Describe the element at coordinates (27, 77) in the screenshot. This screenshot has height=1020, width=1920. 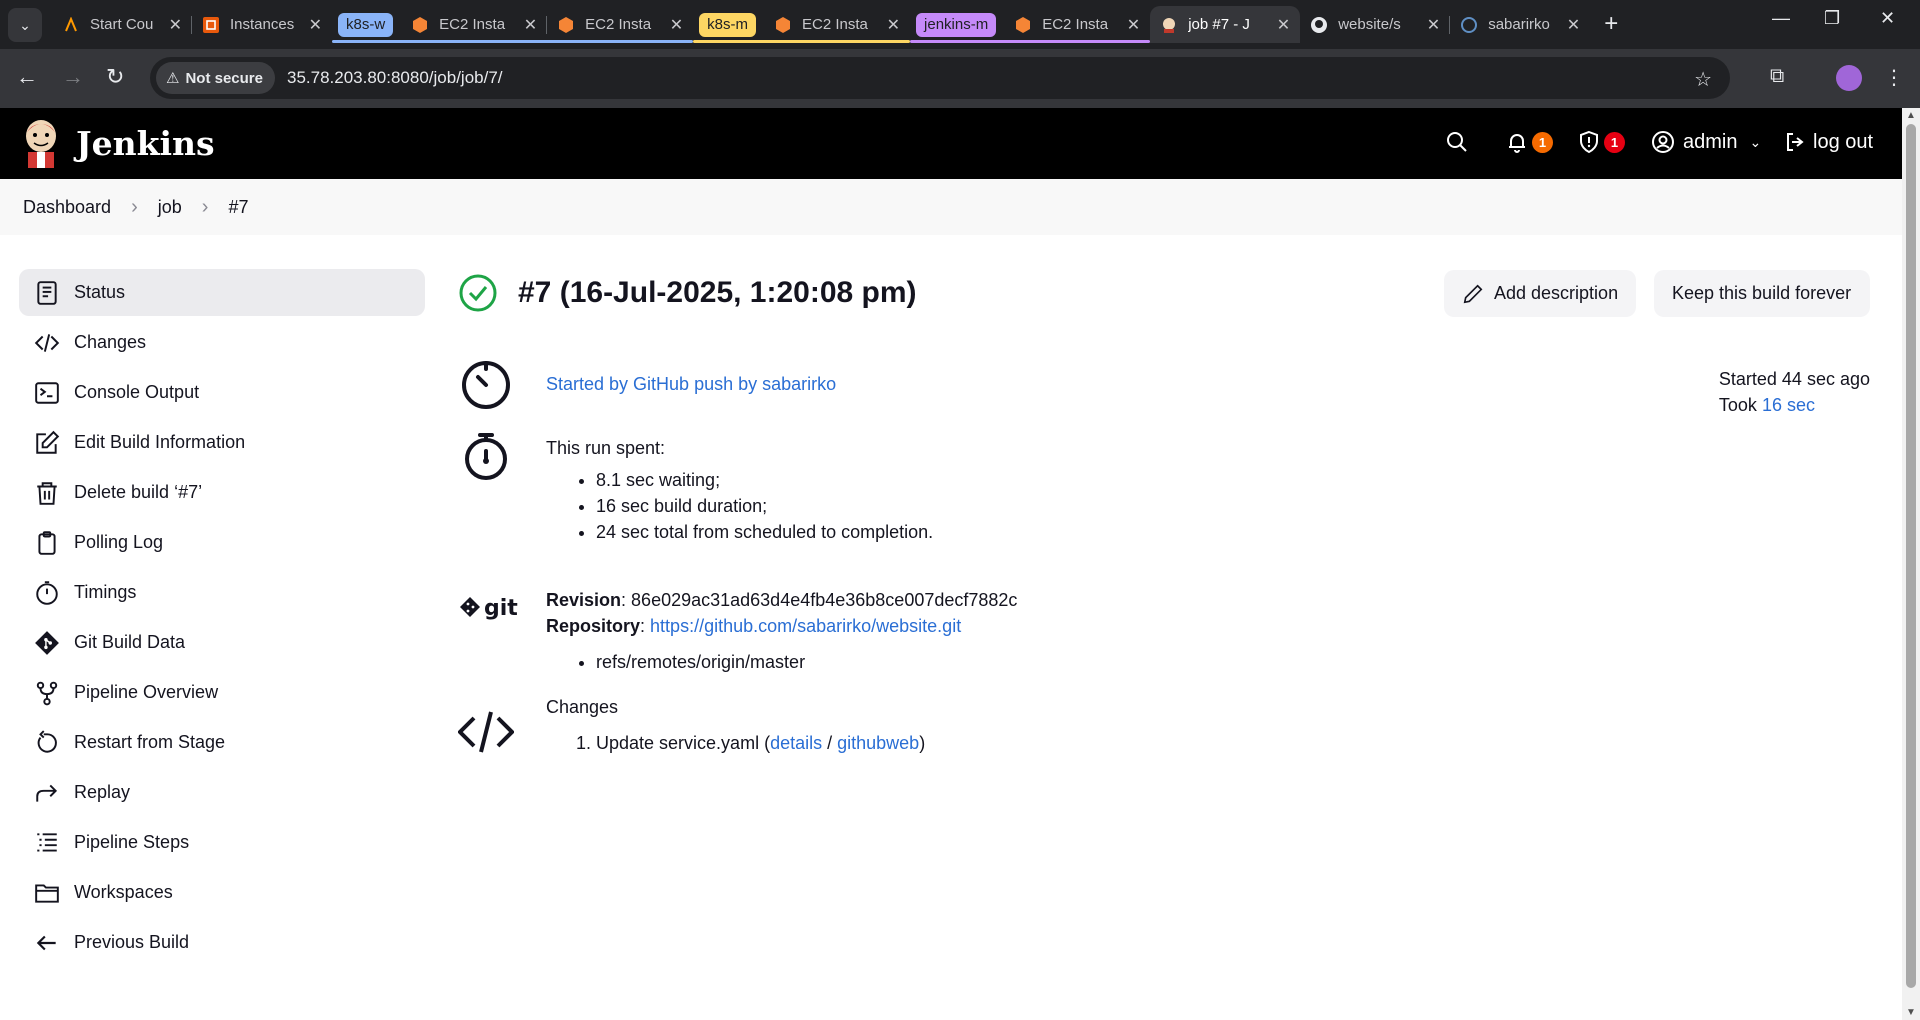
I see `back-icon: ←` at that location.